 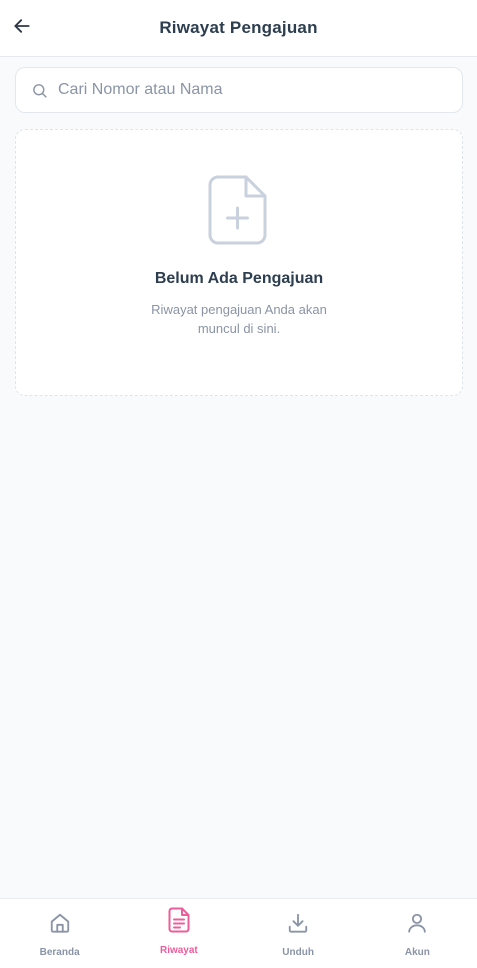 What do you see at coordinates (298, 923) in the screenshot?
I see `download-icon` at bounding box center [298, 923].